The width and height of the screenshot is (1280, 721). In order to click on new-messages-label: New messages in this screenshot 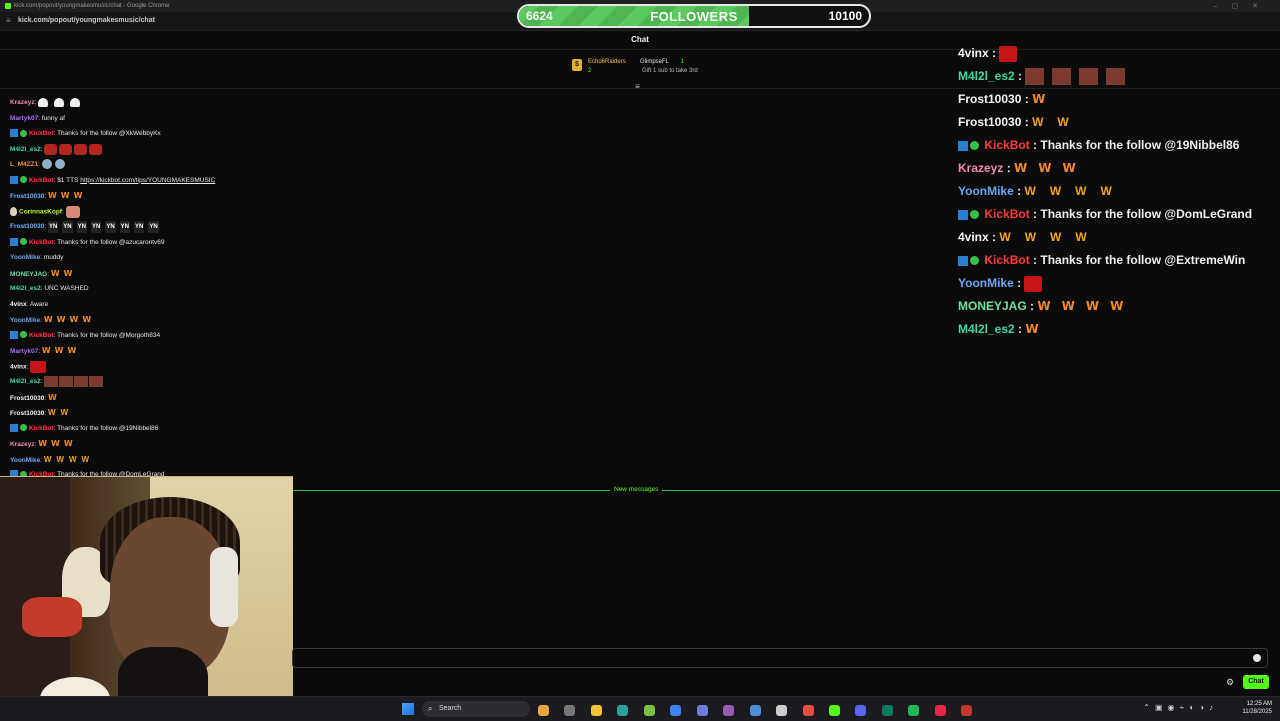, I will do `click(636, 489)`.